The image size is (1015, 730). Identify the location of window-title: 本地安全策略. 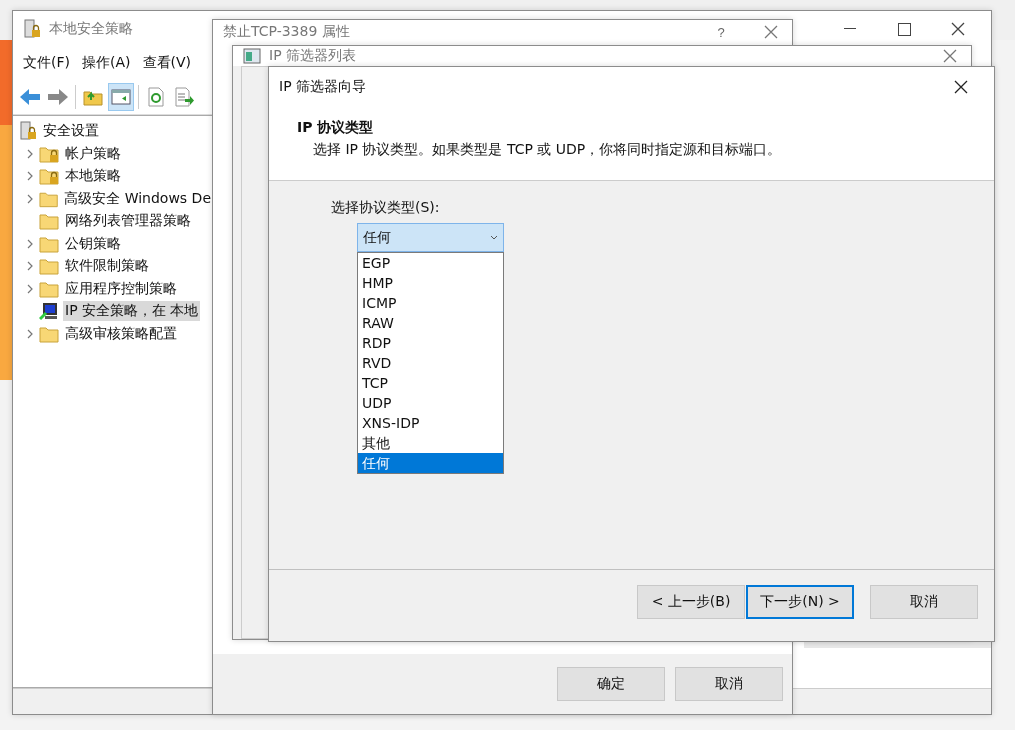
(91, 29).